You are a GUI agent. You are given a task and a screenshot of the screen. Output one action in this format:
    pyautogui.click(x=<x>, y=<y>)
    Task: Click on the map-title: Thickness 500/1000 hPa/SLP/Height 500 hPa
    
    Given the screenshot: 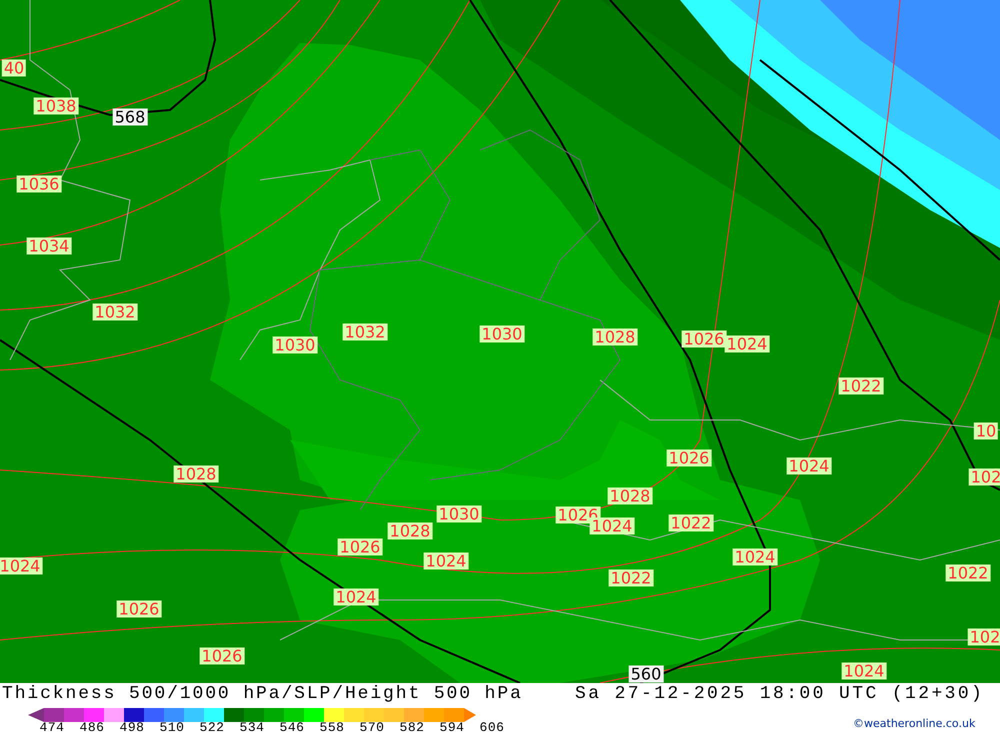 What is the action you would take?
    pyautogui.click(x=262, y=694)
    